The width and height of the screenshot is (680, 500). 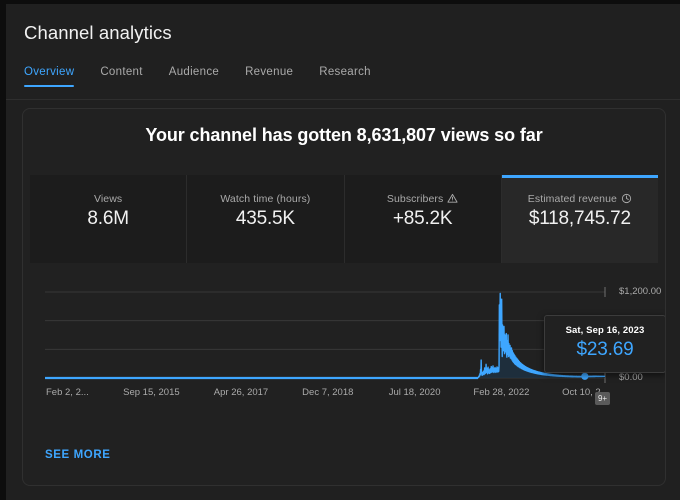 I want to click on metric-label-text: Views, so click(x=108, y=199).